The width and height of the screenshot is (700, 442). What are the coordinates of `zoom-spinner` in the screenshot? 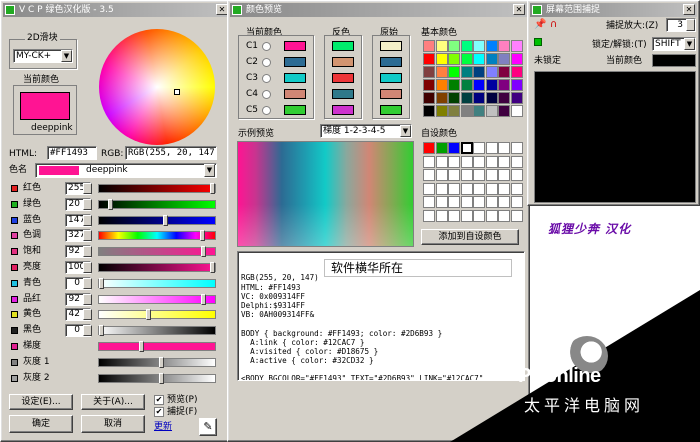 It's located at (690, 25).